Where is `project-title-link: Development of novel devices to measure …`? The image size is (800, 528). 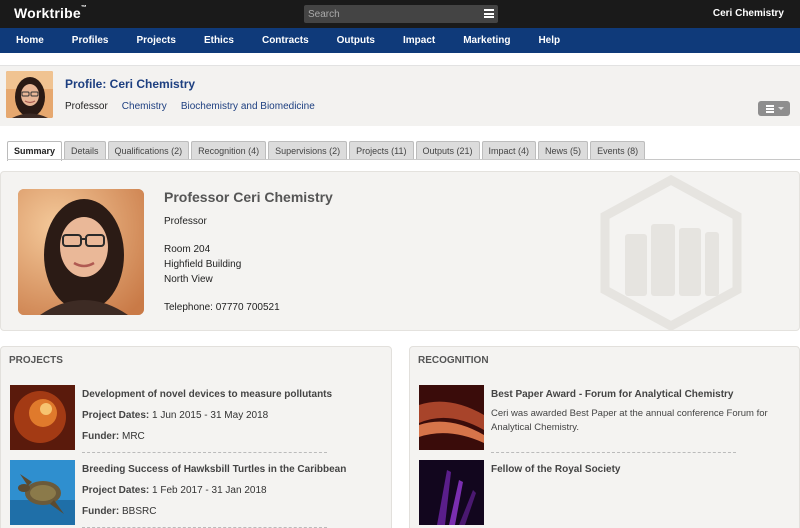 project-title-link: Development of novel devices to measure … is located at coordinates (232, 394).